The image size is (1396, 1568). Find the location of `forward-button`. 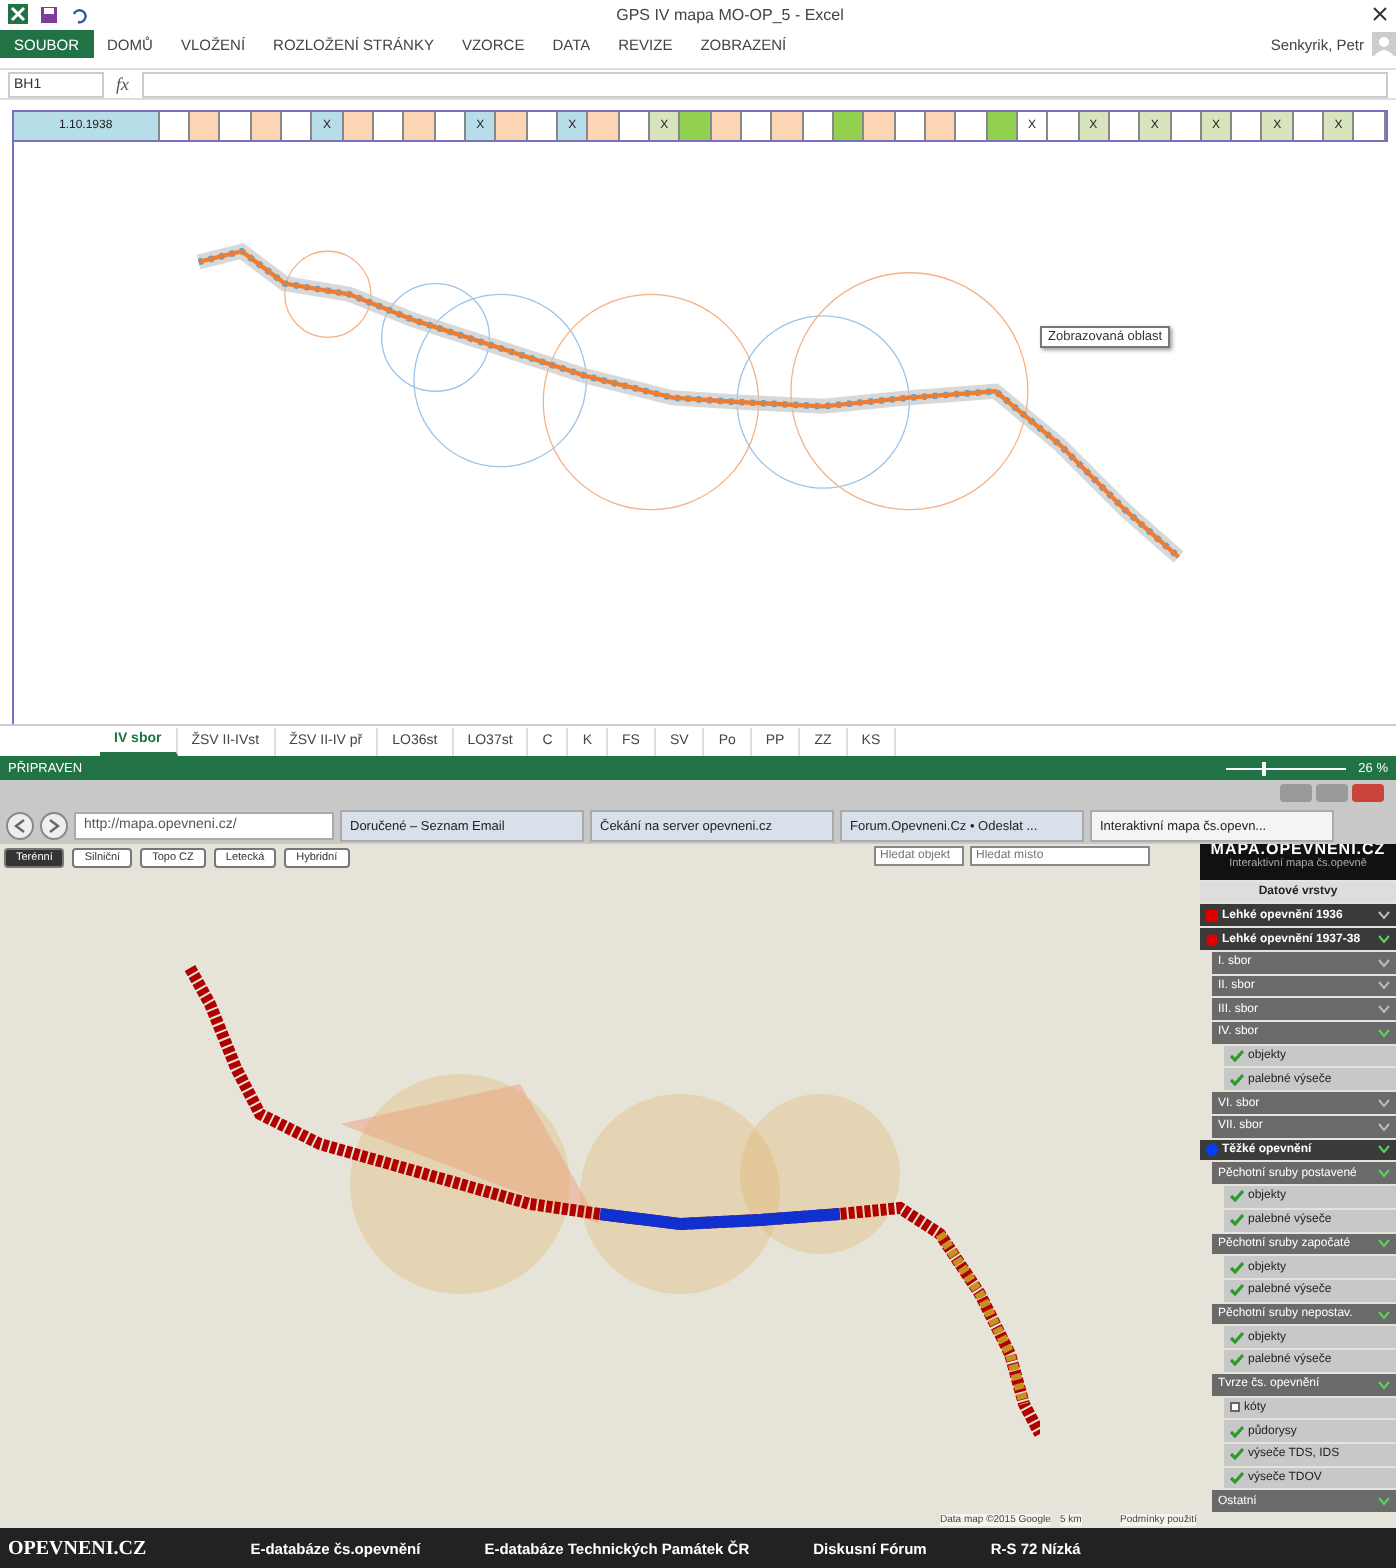

forward-button is located at coordinates (54, 826).